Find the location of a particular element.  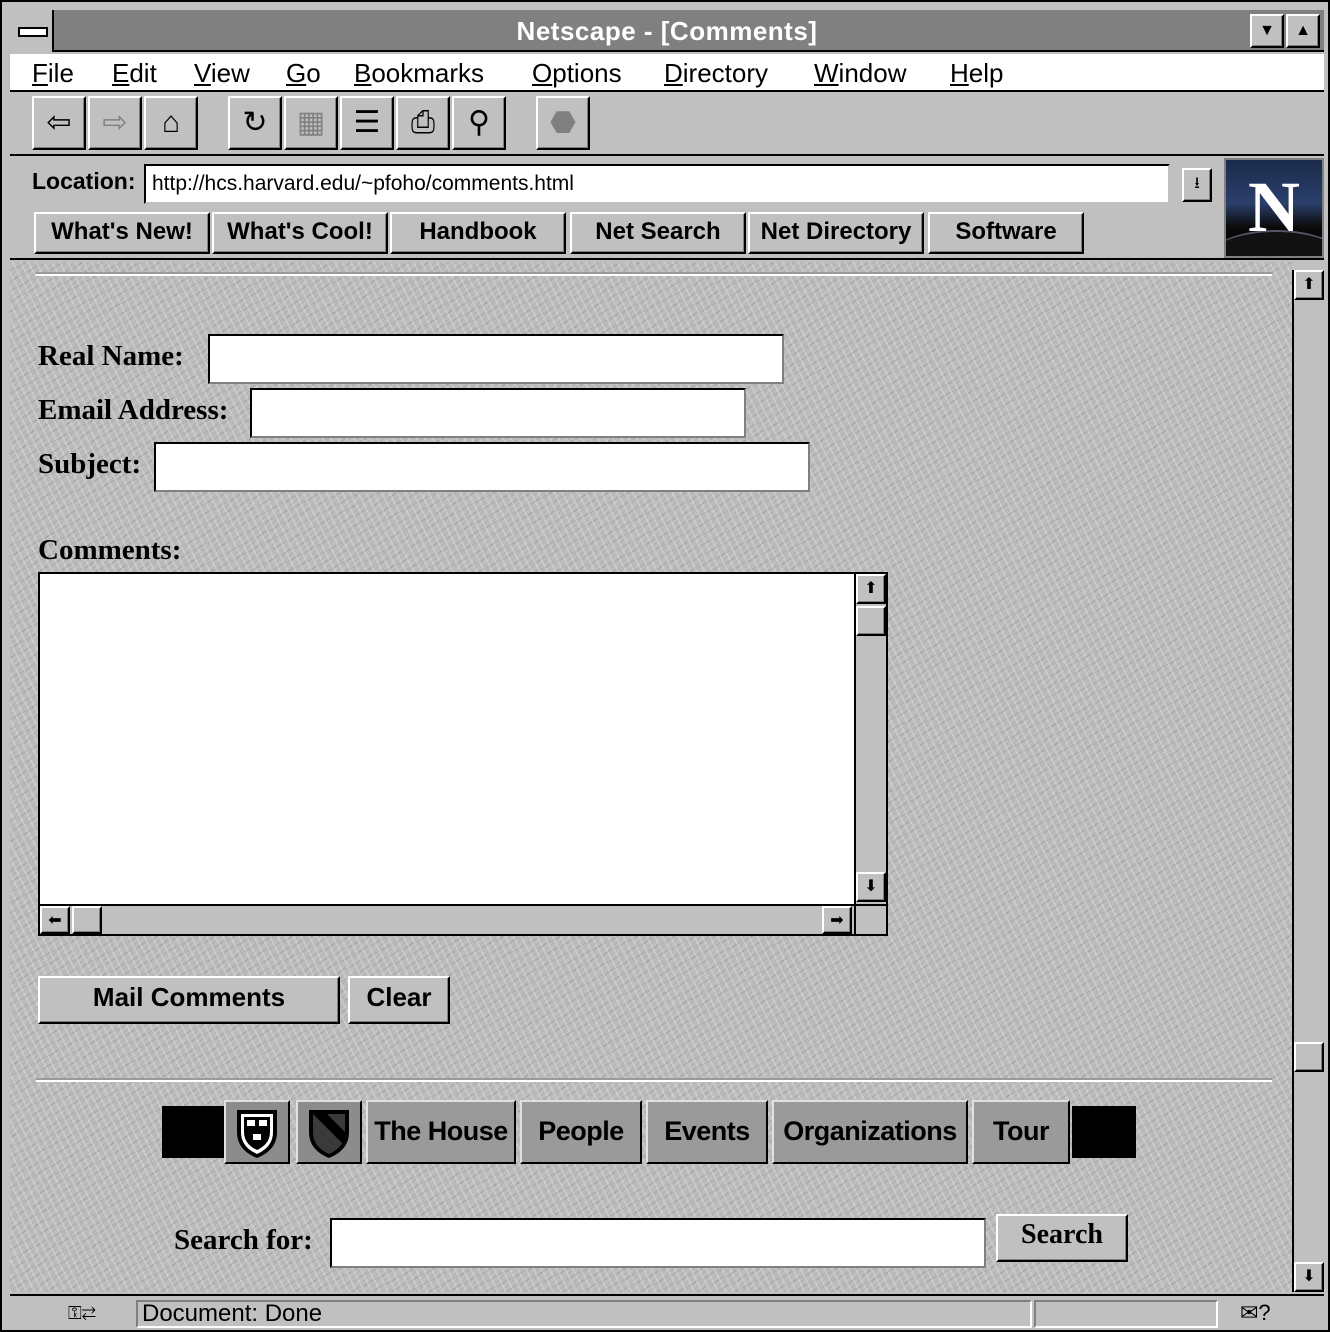

subject-label: Subject: is located at coordinates (90, 464).